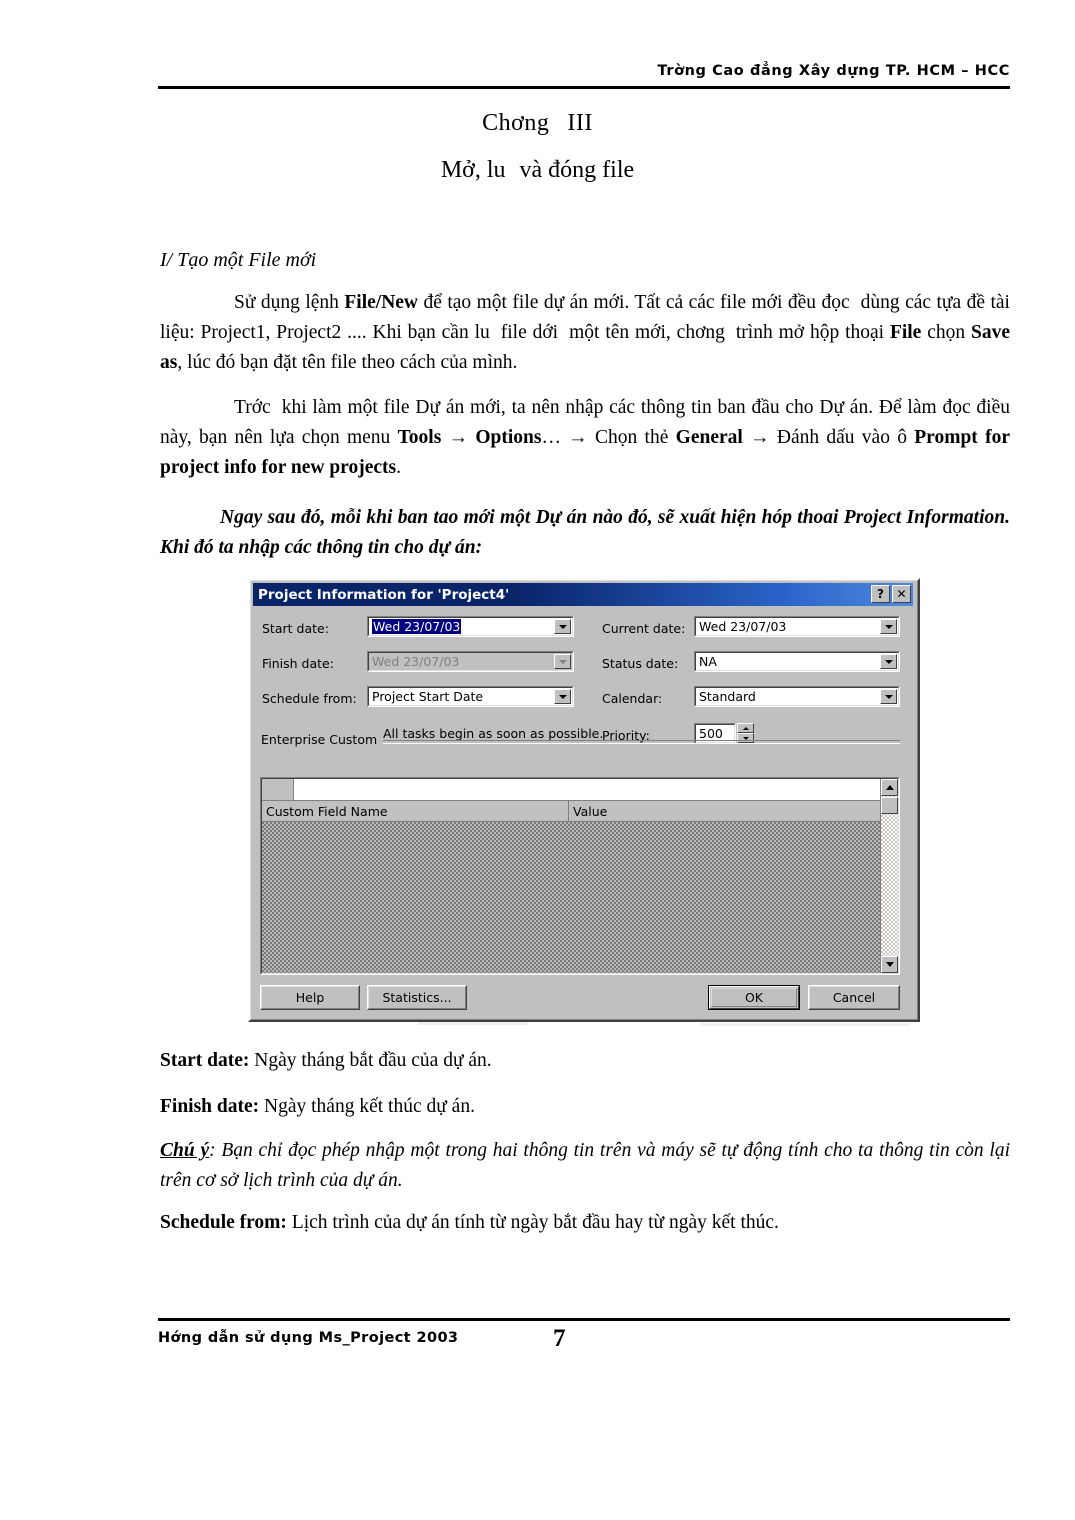  I want to click on start-date-label: Start date:, so click(295, 628).